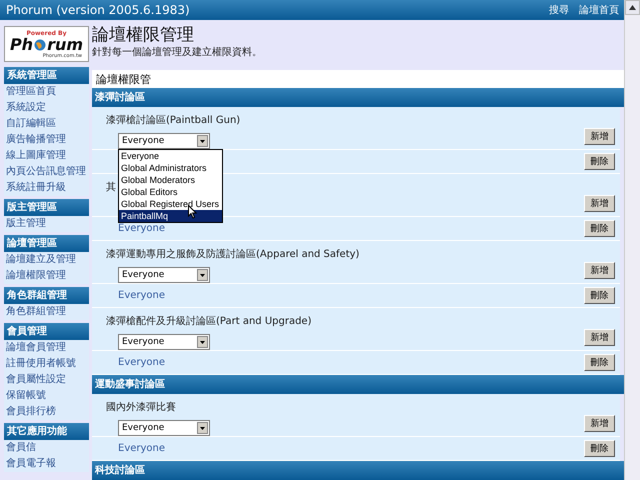 This screenshot has height=480, width=640. I want to click on forum-name: 國內外漆彈比賽, so click(141, 407).